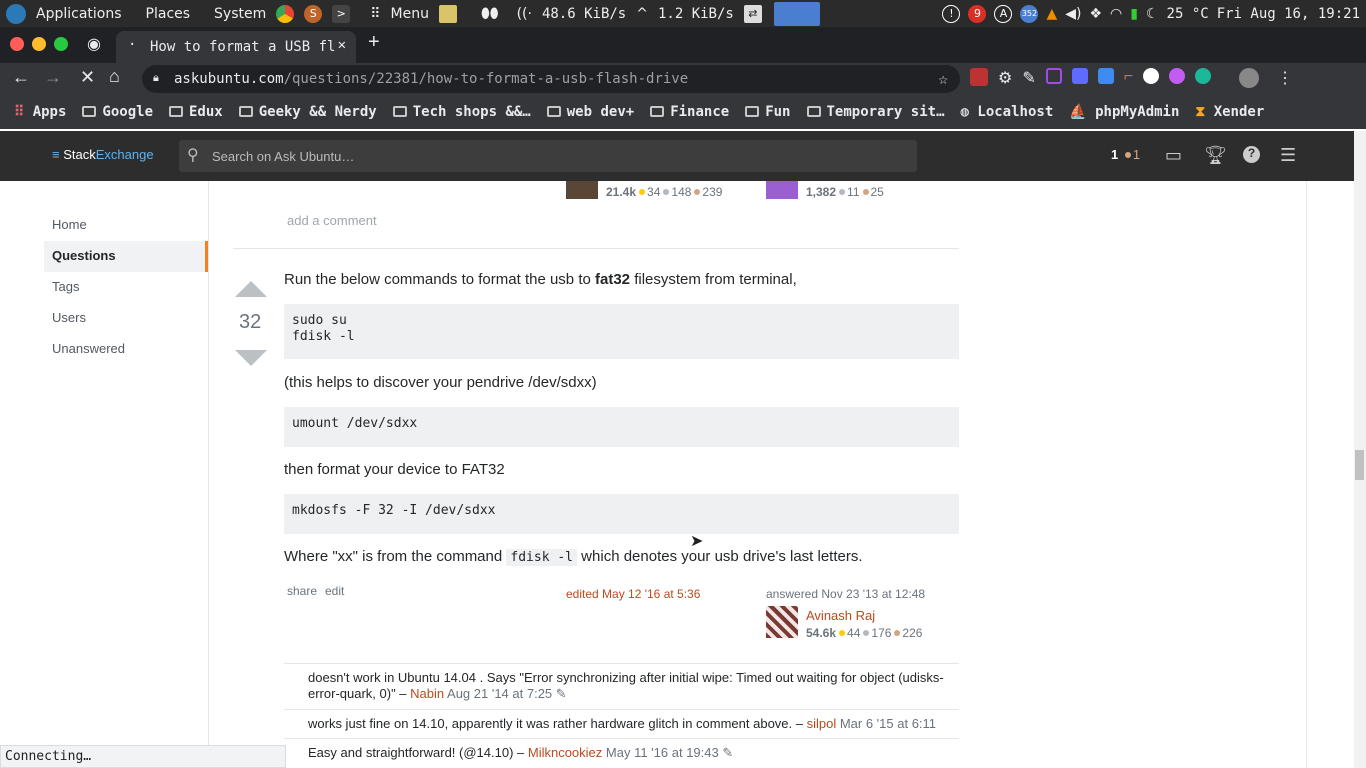 Image resolution: width=1366 pixels, height=768 pixels. I want to click on new-tab-button: +, so click(374, 42).